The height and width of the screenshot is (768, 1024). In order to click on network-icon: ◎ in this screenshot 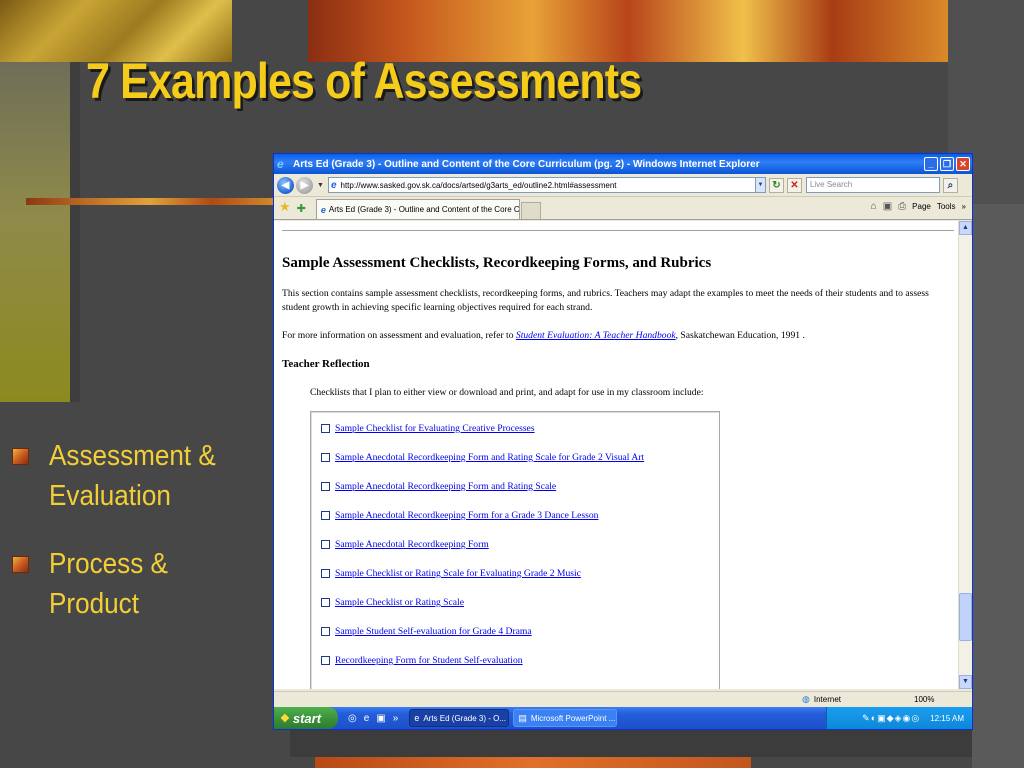, I will do `click(352, 718)`.